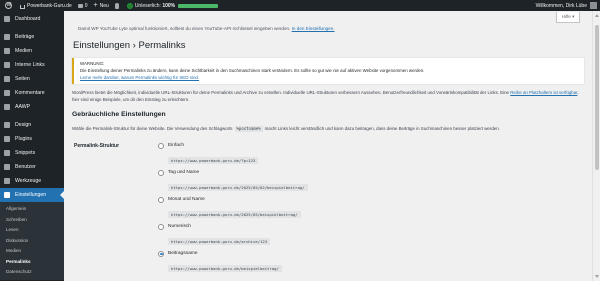 The height and width of the screenshot is (281, 600). What do you see at coordinates (129, 5) in the screenshot?
I see `seo-shield-icon` at bounding box center [129, 5].